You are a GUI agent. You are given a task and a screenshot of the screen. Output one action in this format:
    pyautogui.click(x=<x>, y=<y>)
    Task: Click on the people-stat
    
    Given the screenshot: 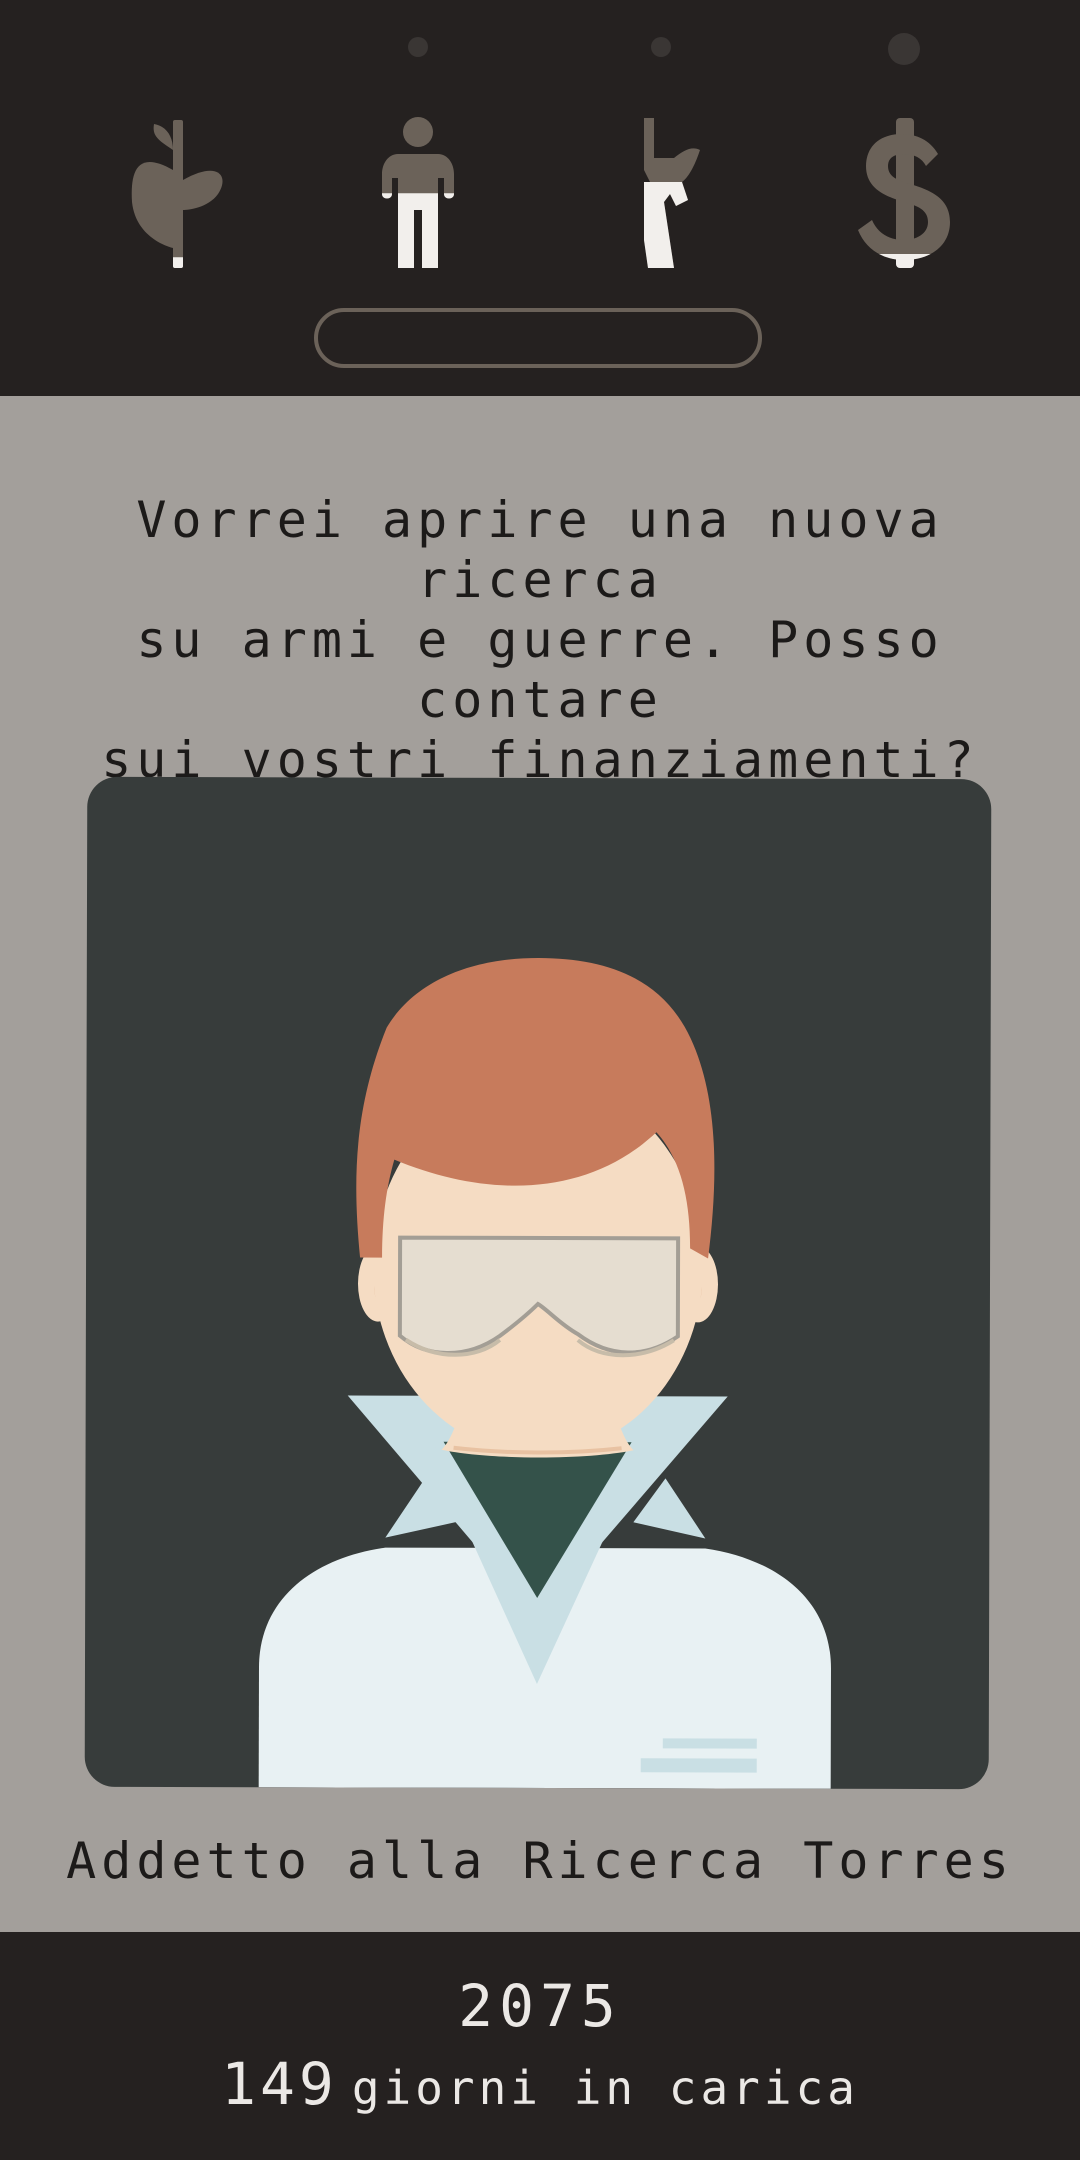 What is the action you would take?
    pyautogui.click(x=418, y=190)
    